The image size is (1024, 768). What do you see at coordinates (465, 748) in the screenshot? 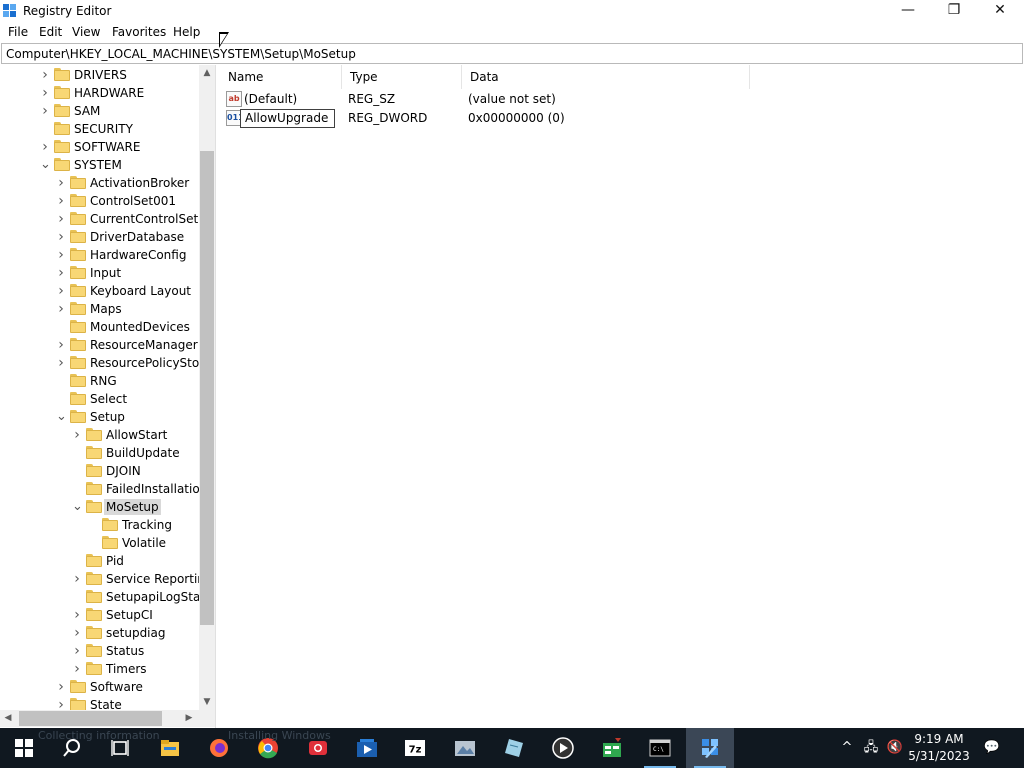
I see `taskbar-button-image-viewer` at bounding box center [465, 748].